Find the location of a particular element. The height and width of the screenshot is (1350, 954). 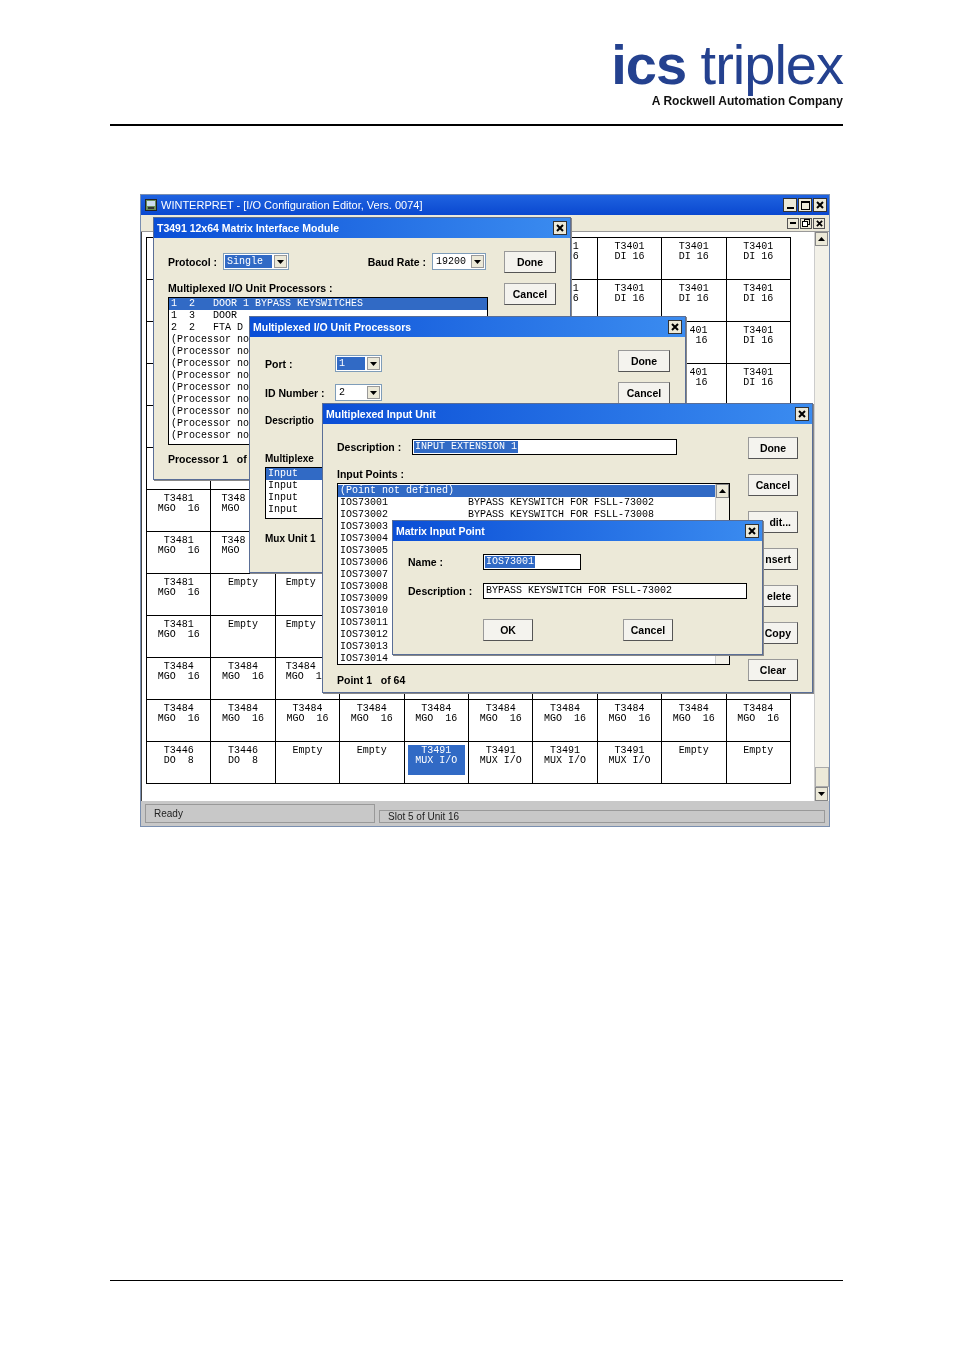

dialog-title: Multiplexed Input Unit is located at coordinates (381, 414).